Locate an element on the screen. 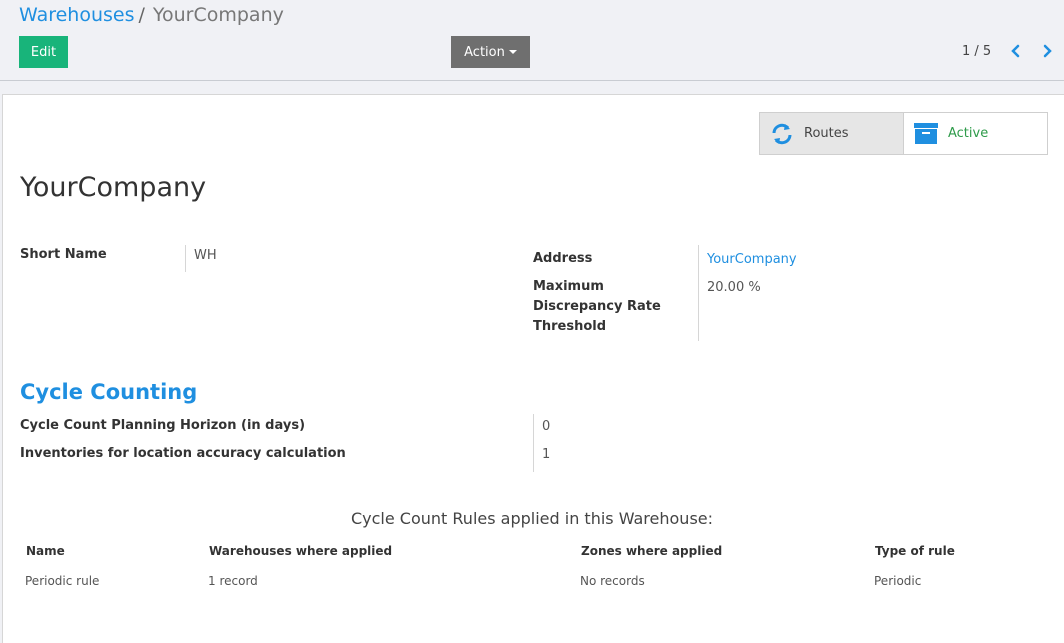 Image resolution: width=1064 pixels, height=643 pixels. discrepancy-value: 20.00 % is located at coordinates (734, 287).